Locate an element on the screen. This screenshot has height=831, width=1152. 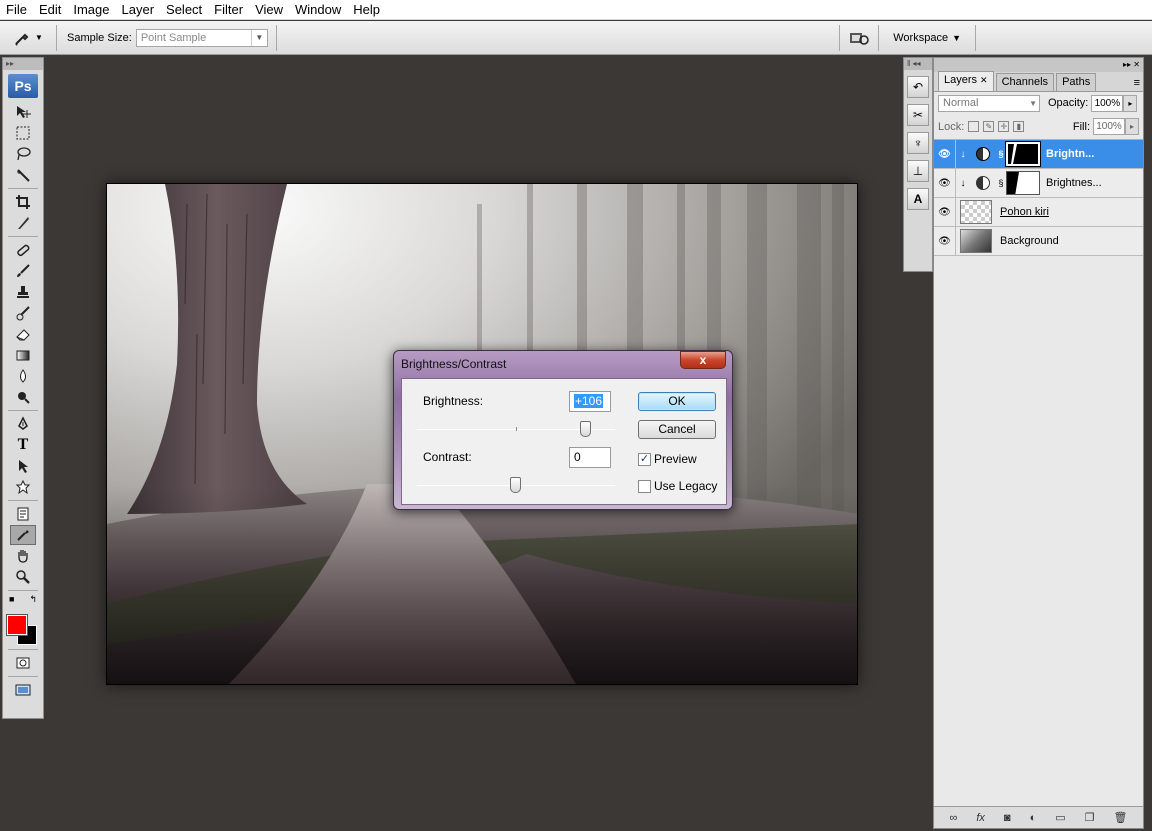
panel-grip: ▸▸ ✕ is located at coordinates (1038, 65).